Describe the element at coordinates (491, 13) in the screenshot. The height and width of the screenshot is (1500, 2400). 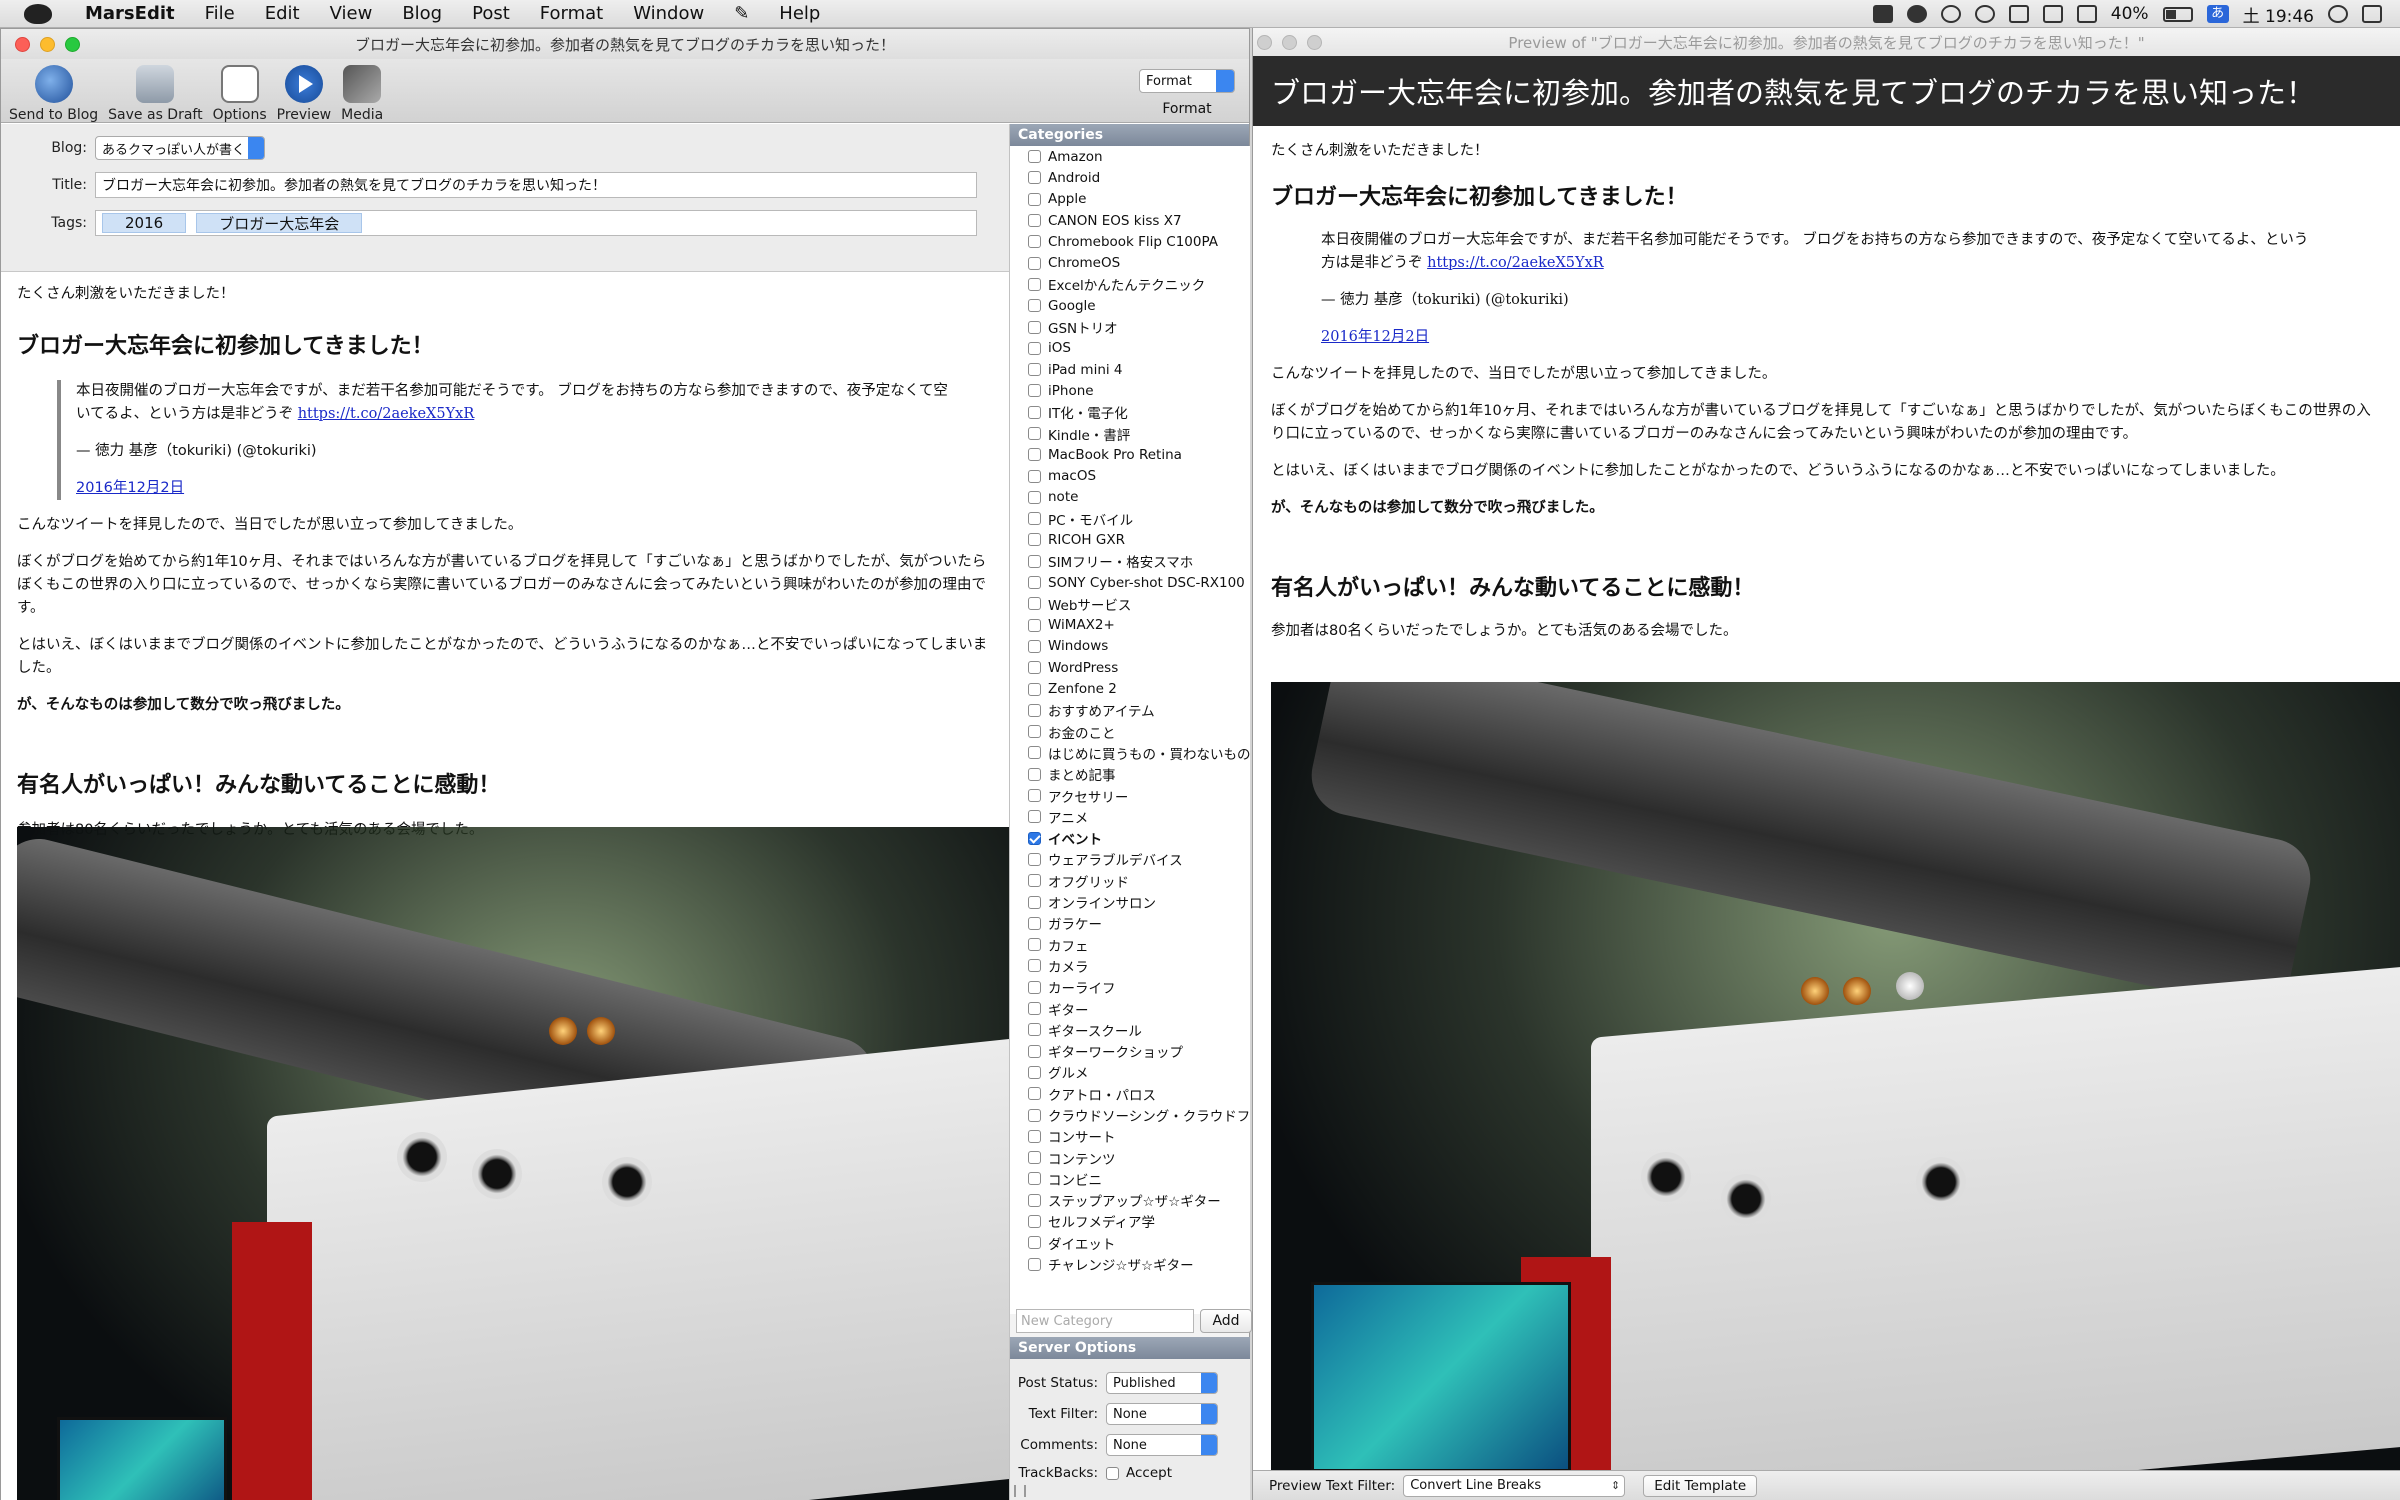
I see `menu-post: Post` at that location.